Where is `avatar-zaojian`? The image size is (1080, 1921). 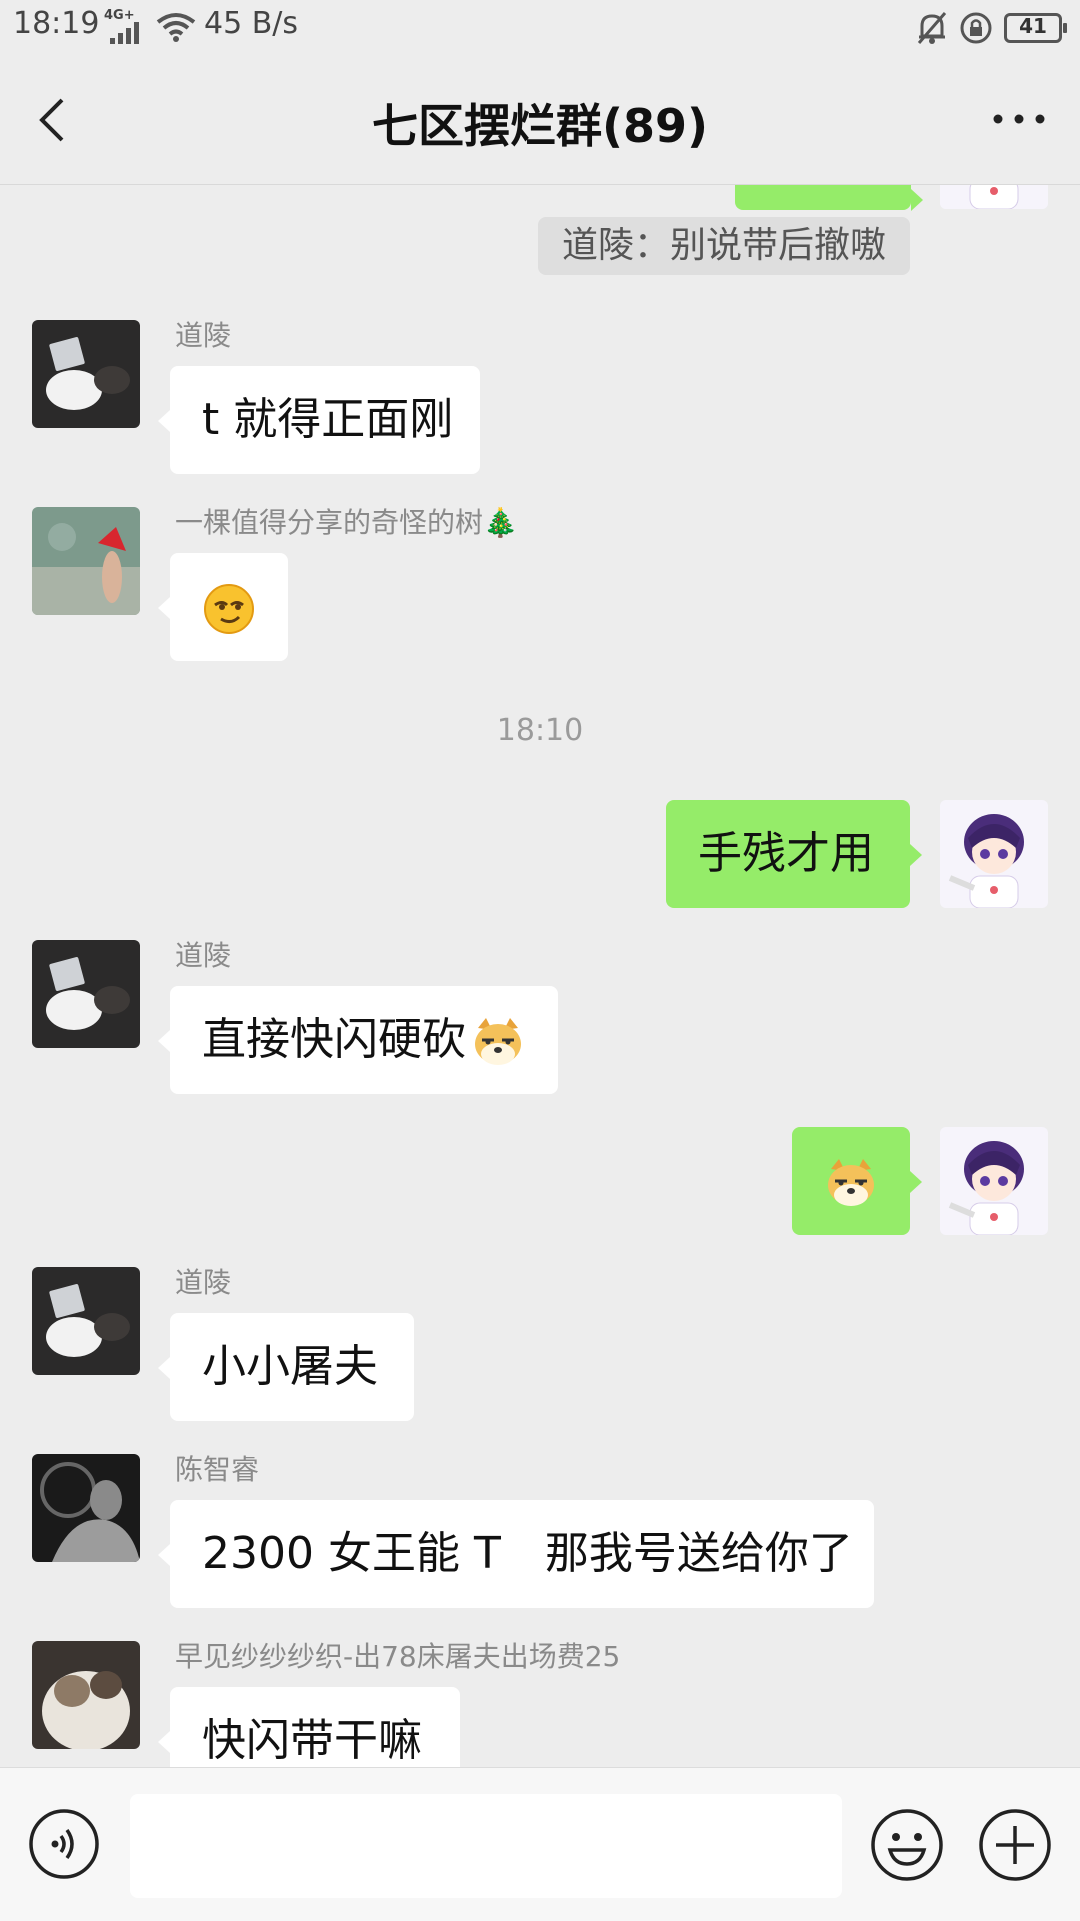 avatar-zaojian is located at coordinates (86, 1695).